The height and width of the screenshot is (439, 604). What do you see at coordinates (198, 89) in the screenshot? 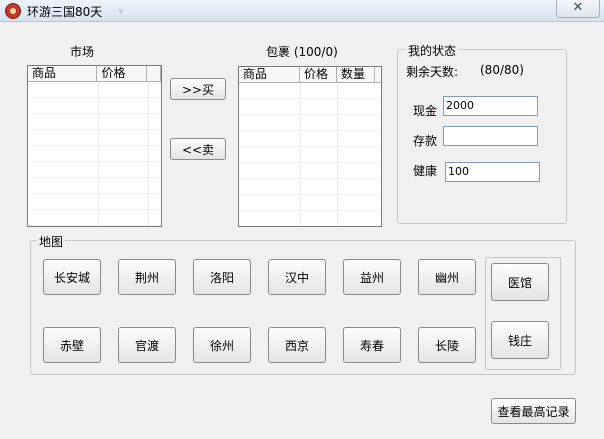
I see `buy-button: >>买` at bounding box center [198, 89].